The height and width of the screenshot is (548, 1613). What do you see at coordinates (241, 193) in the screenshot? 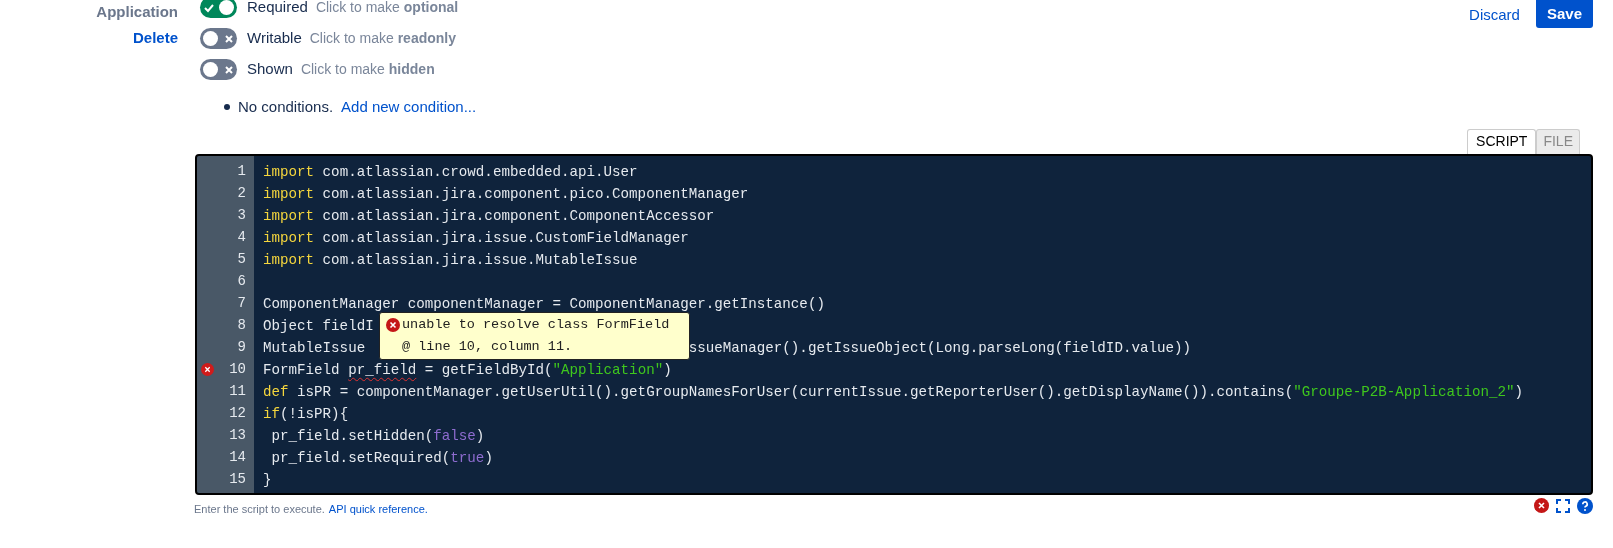
I see `line-number: 2` at bounding box center [241, 193].